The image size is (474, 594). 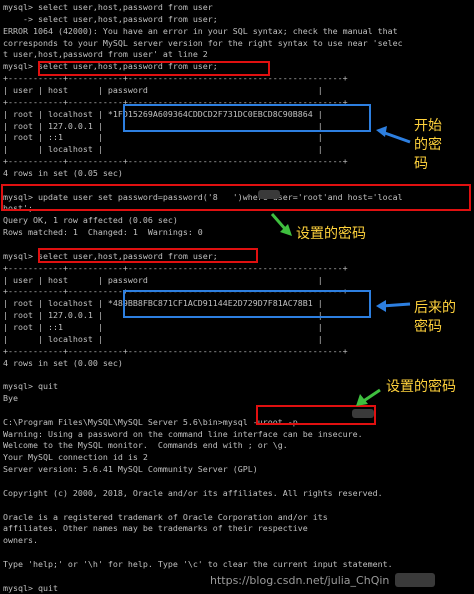 I want to click on terminal-line: 4 rows in set (0.05 sec), so click(x=63, y=172).